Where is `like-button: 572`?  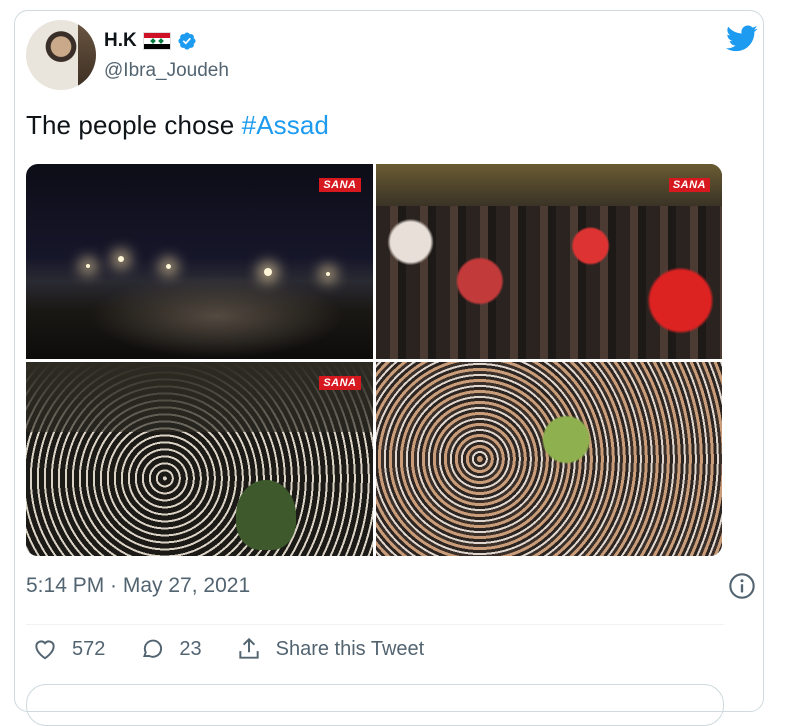 like-button: 572 is located at coordinates (68, 649).